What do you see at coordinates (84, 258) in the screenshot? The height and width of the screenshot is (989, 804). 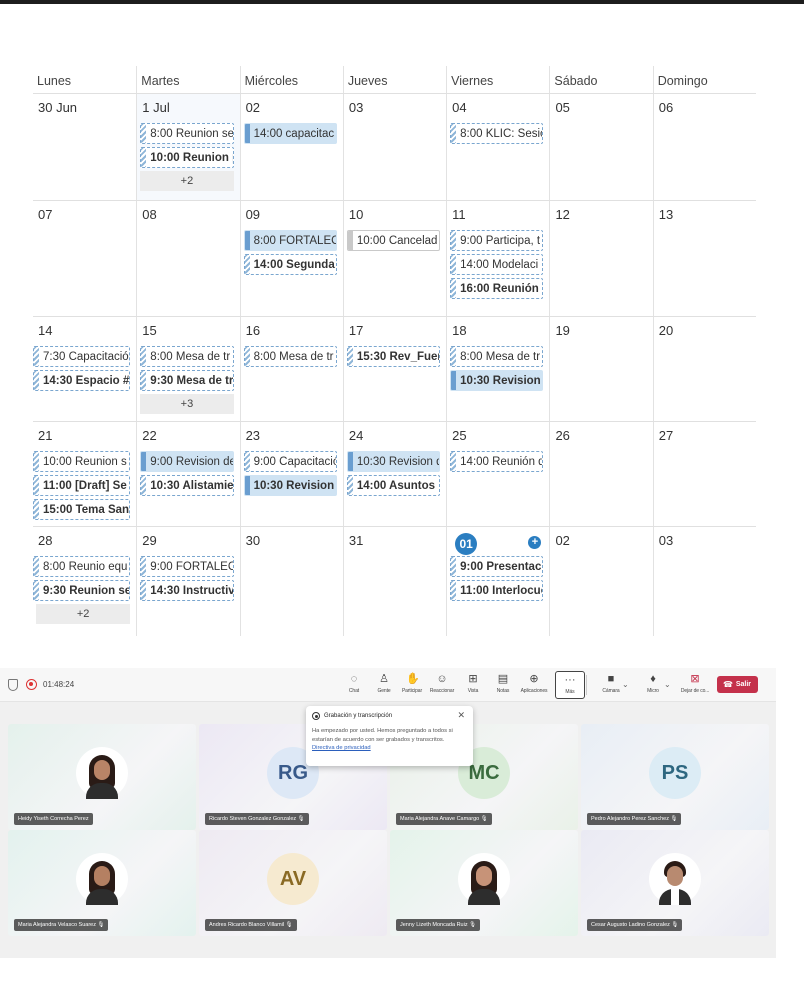 I see `calendar-day: 07` at bounding box center [84, 258].